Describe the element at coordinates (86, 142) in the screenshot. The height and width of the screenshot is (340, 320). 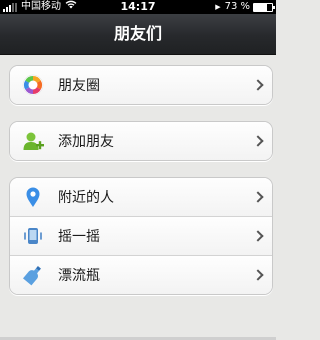
I see `row-add-friend-label: 添加朋友` at that location.